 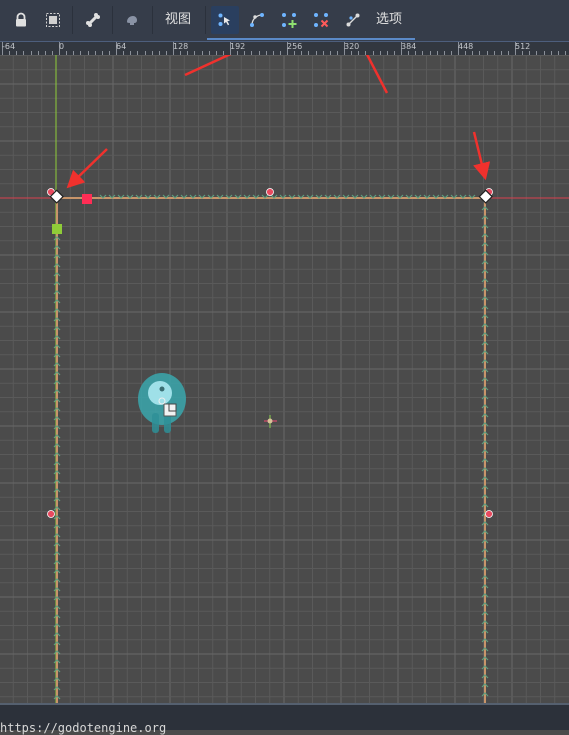 I want to click on group-button, so click(x=53, y=20).